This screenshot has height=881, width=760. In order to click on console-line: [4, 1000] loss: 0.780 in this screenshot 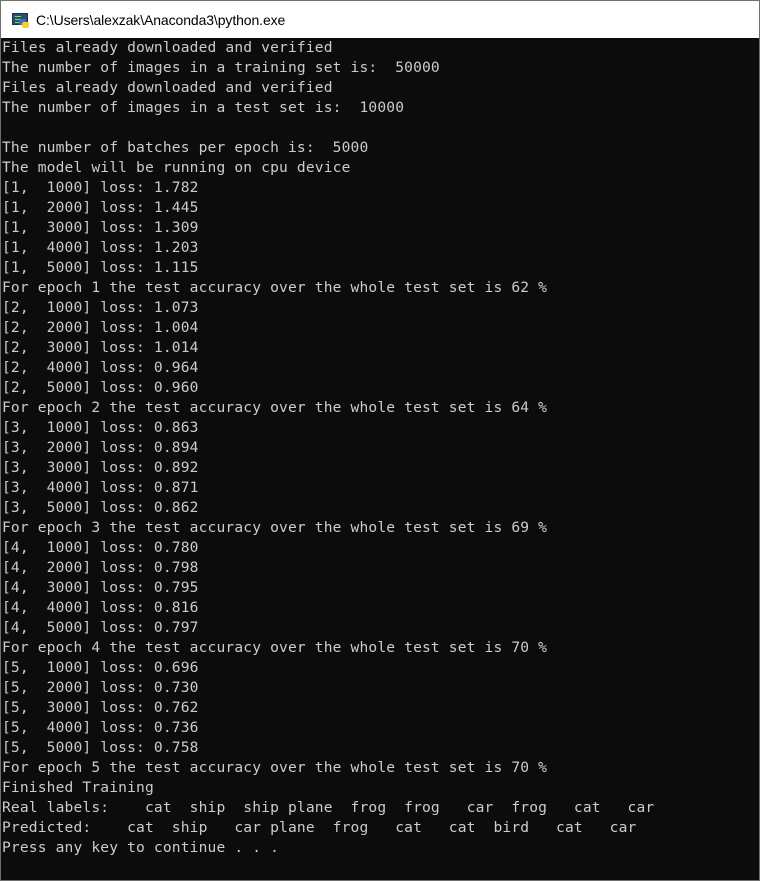, I will do `click(100, 547)`.